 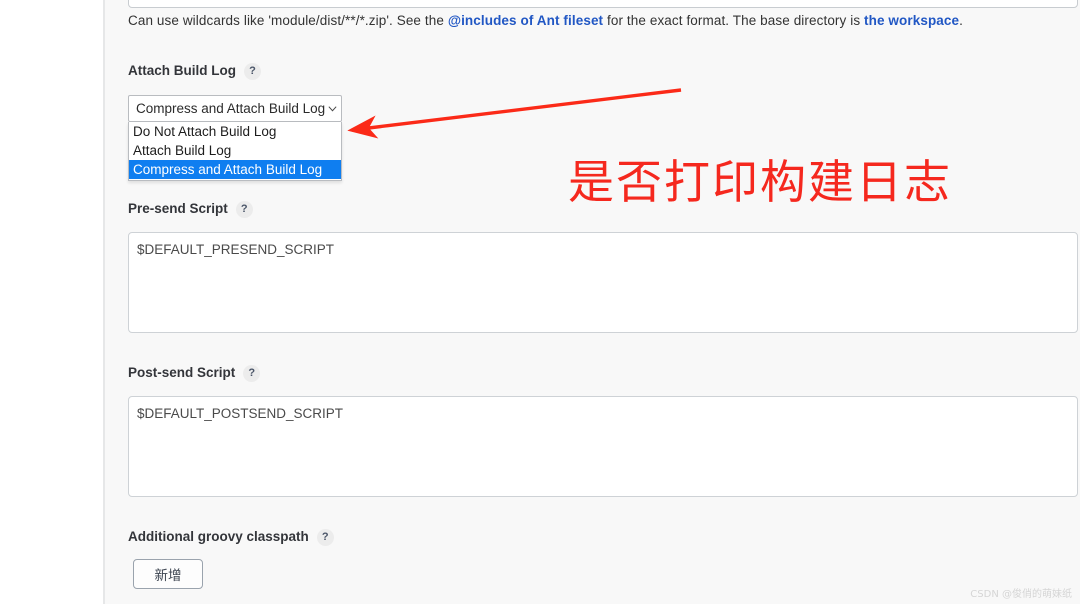 What do you see at coordinates (182, 70) in the screenshot?
I see `attach-build-log-label-text: Attach Build Log` at bounding box center [182, 70].